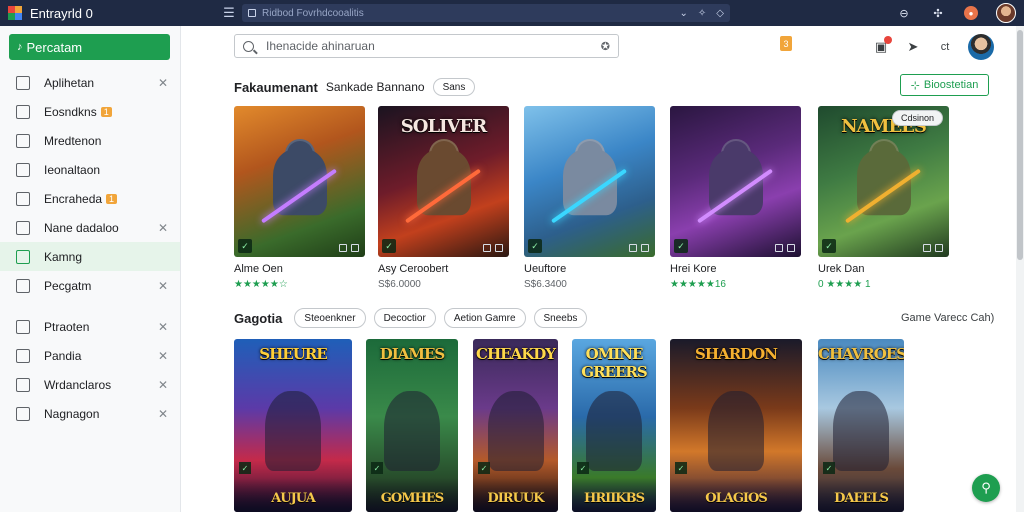 This screenshot has width=1024, height=512. Describe the element at coordinates (433, 46) in the screenshot. I see `search-input` at that location.